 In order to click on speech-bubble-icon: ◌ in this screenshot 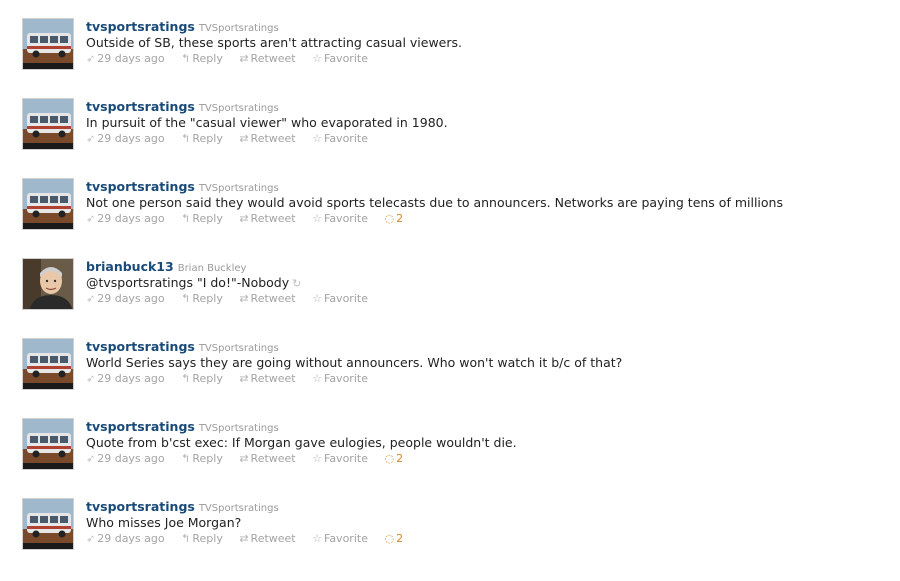, I will do `click(389, 458)`.